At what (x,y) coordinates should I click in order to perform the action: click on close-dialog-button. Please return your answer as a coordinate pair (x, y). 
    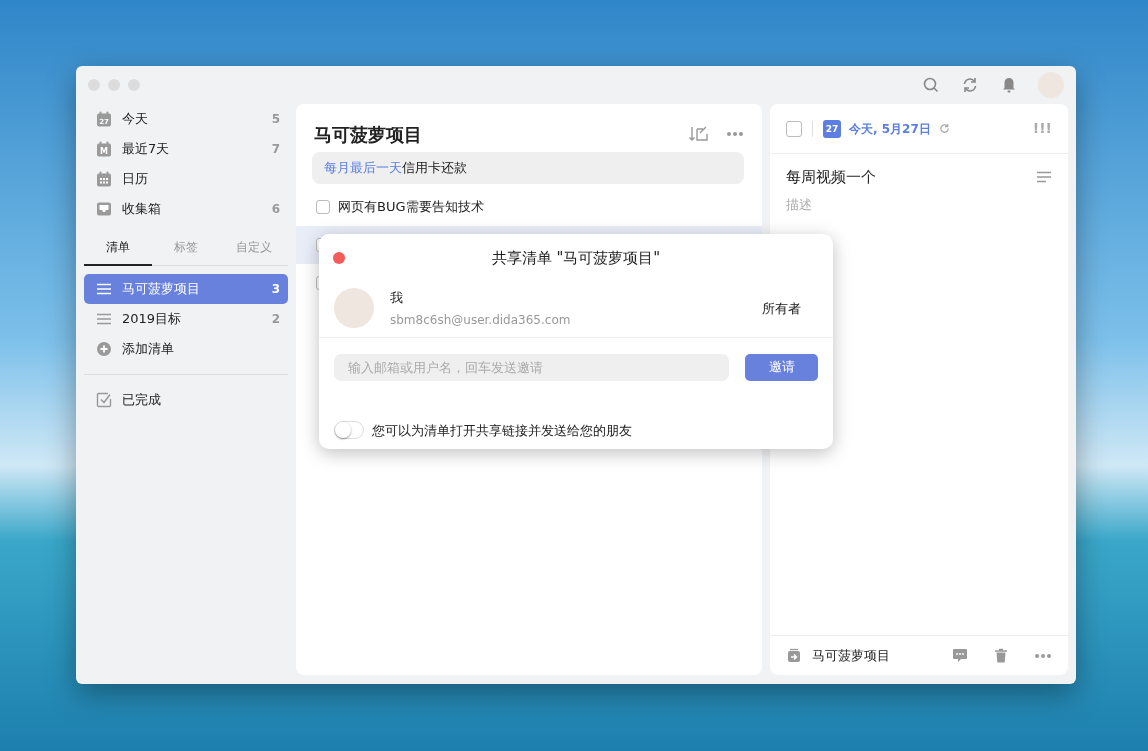
    Looking at the image, I should click on (339, 258).